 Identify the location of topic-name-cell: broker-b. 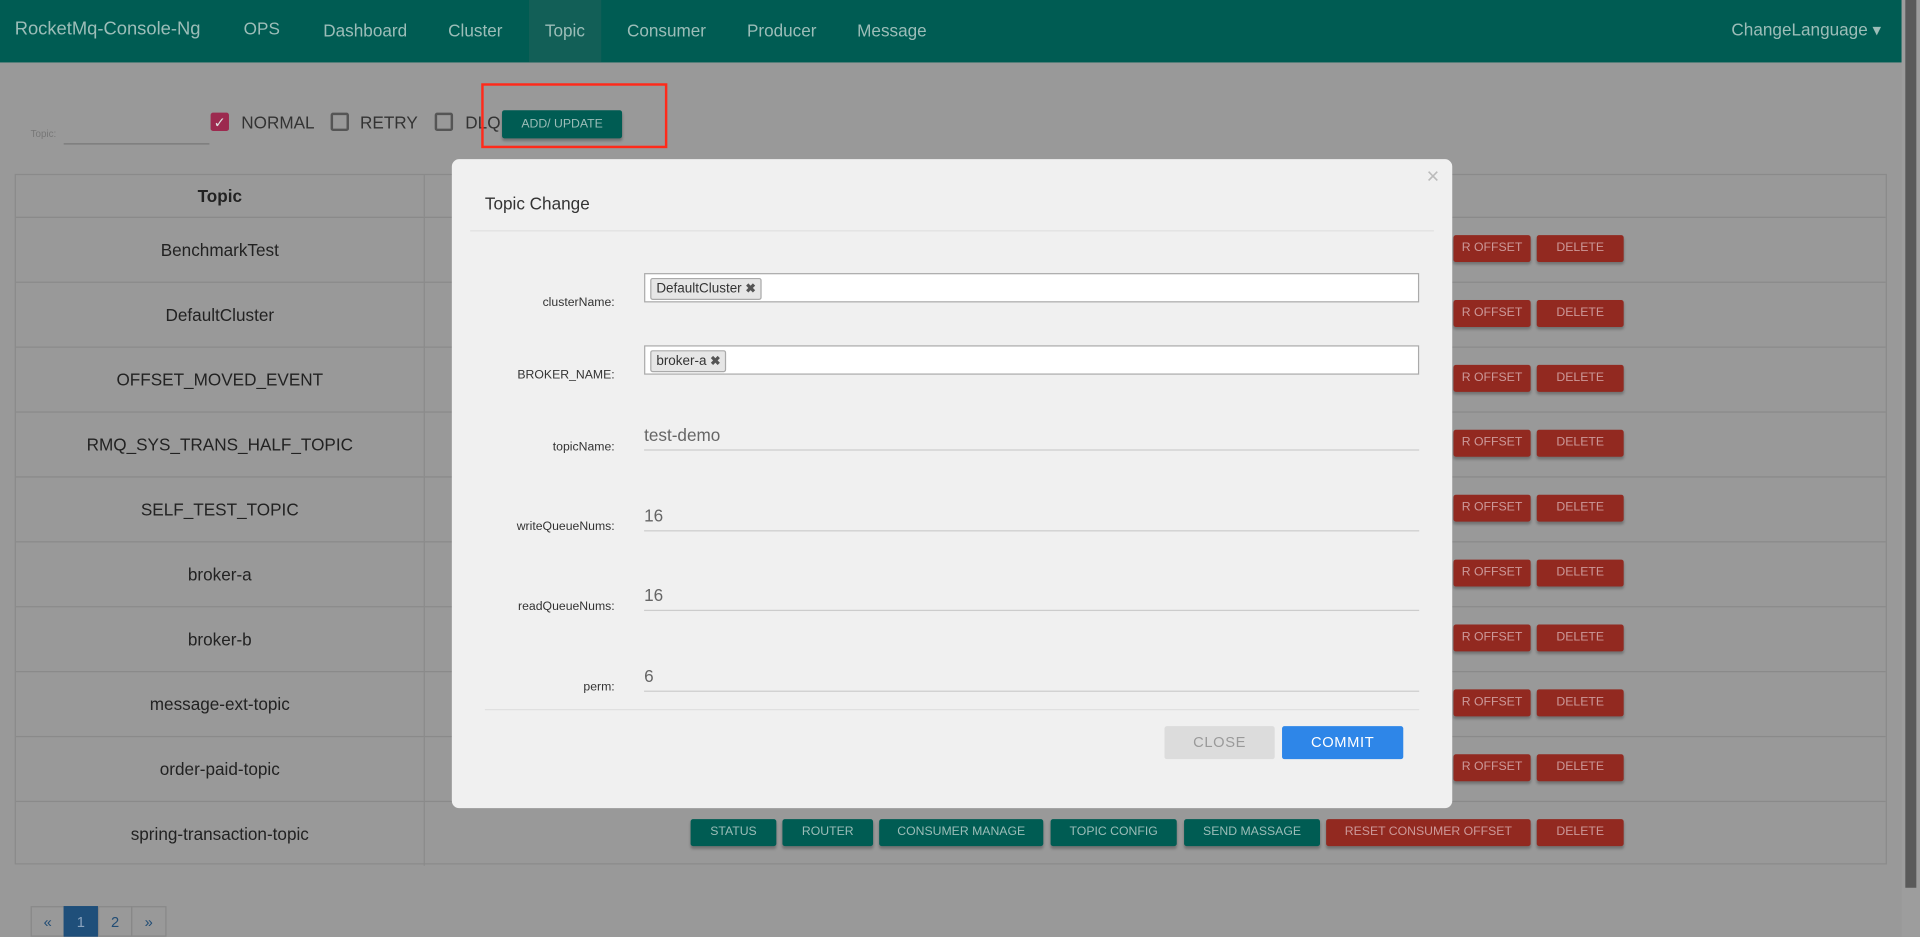
(220, 639).